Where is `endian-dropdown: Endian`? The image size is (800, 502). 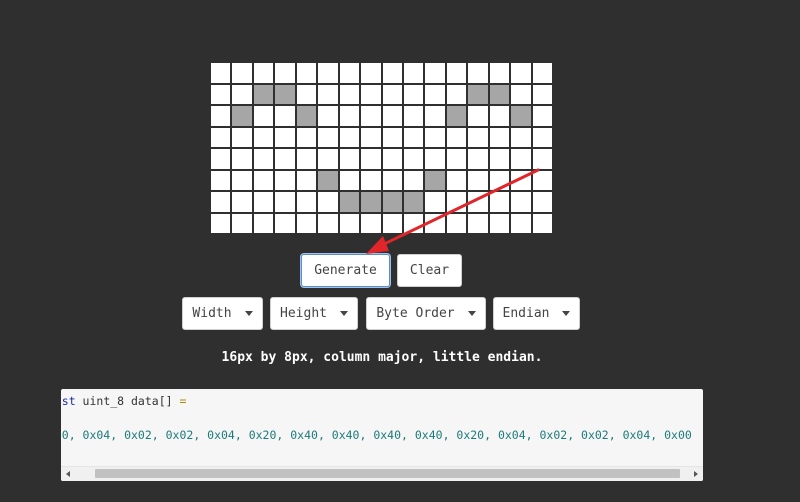 endian-dropdown: Endian is located at coordinates (536, 313).